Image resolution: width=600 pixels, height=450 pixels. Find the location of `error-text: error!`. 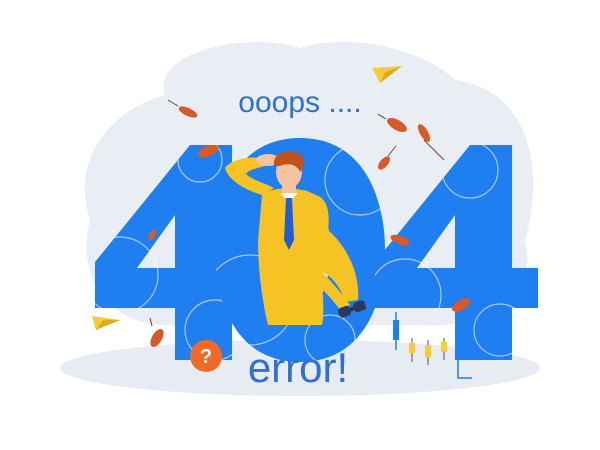

error-text: error! is located at coordinates (298, 367).